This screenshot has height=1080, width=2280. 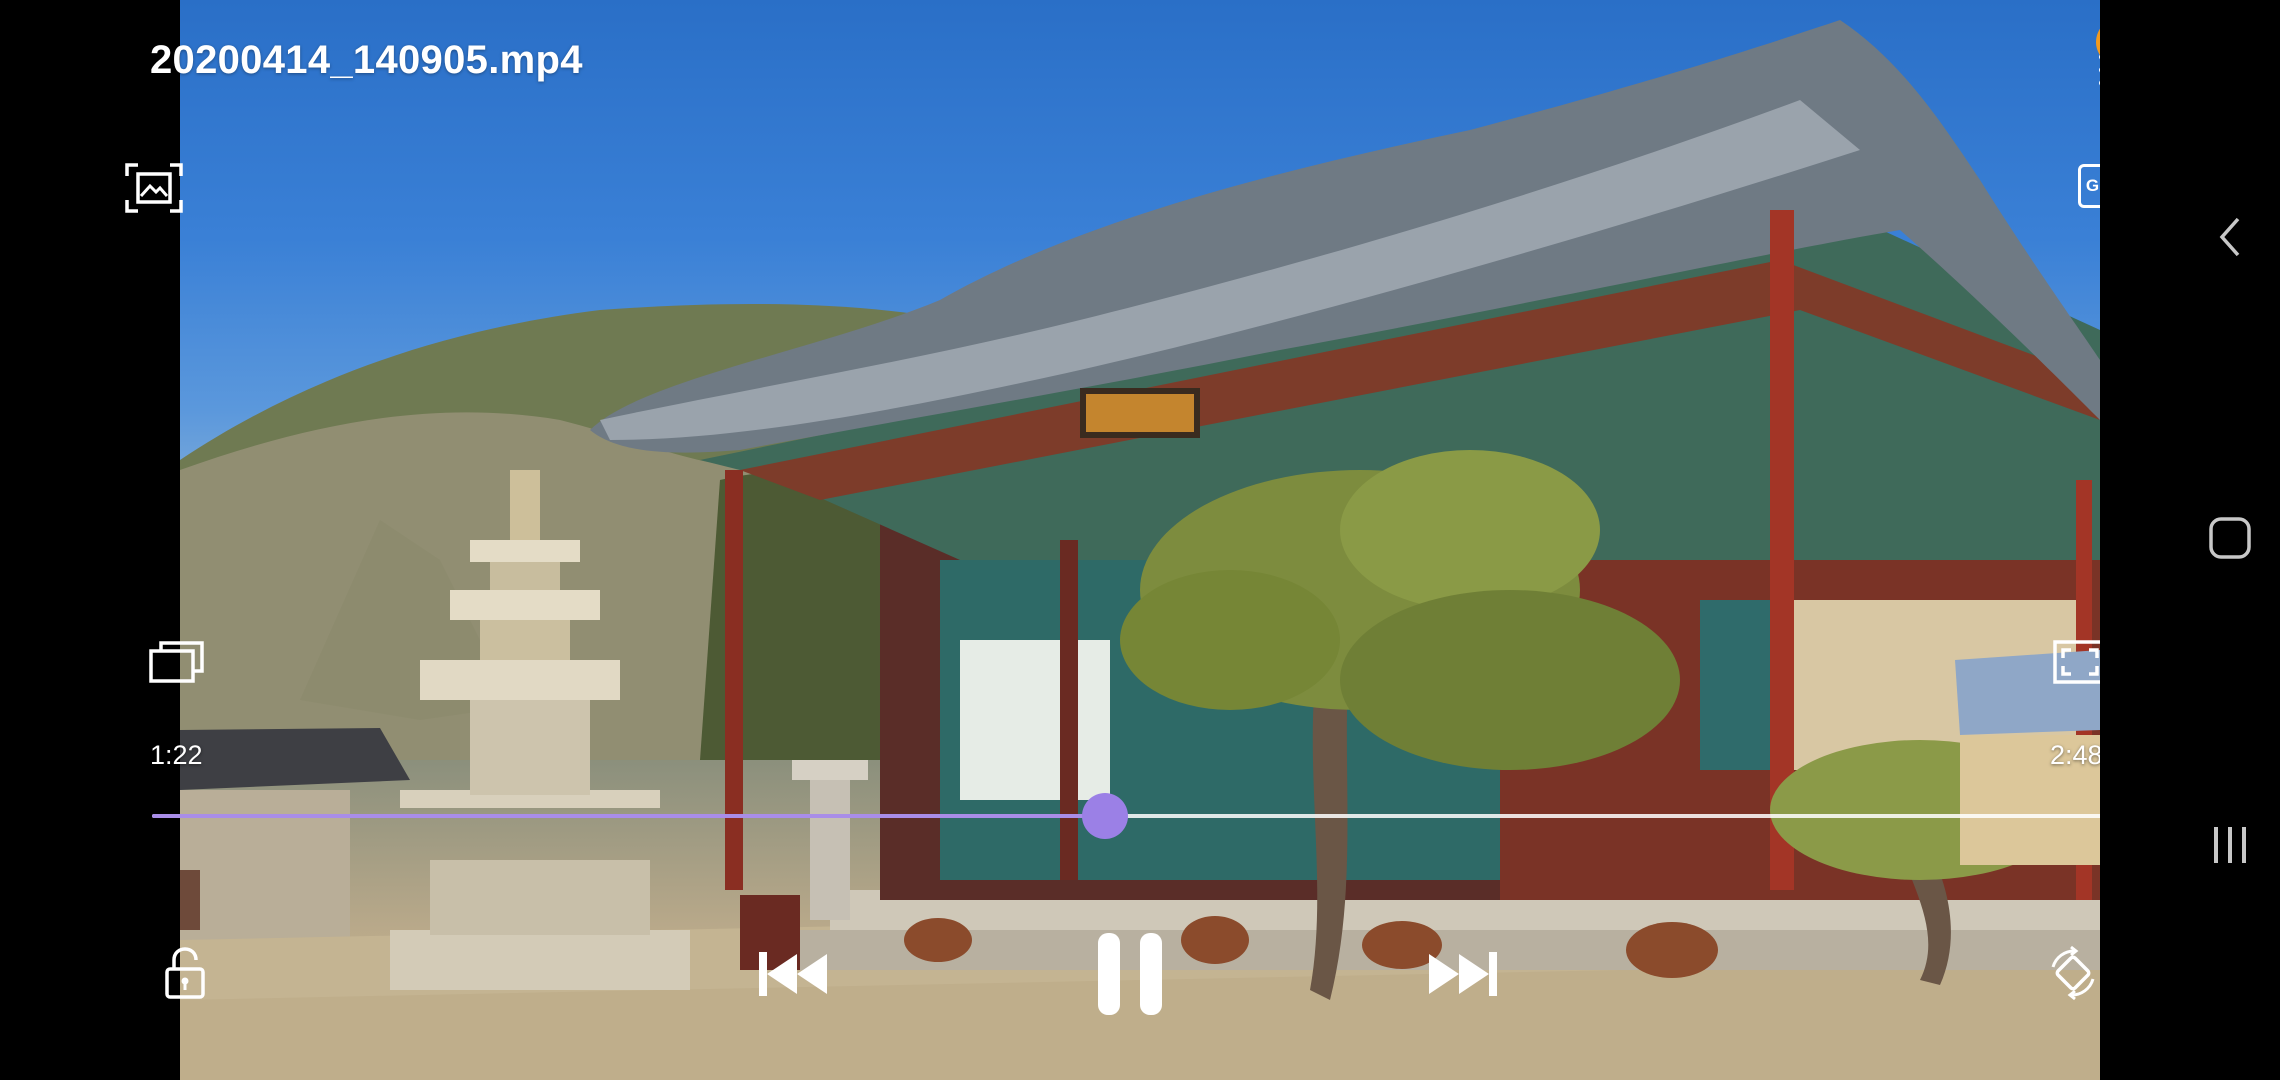 I want to click on pause-icon, so click(x=1130, y=974).